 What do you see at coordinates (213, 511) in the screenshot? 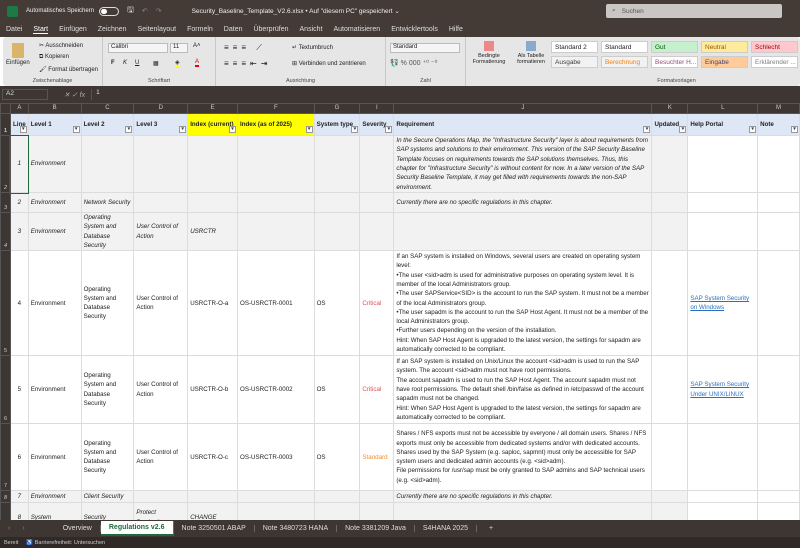
I see `cell-idx: CHANGE` at bounding box center [213, 511].